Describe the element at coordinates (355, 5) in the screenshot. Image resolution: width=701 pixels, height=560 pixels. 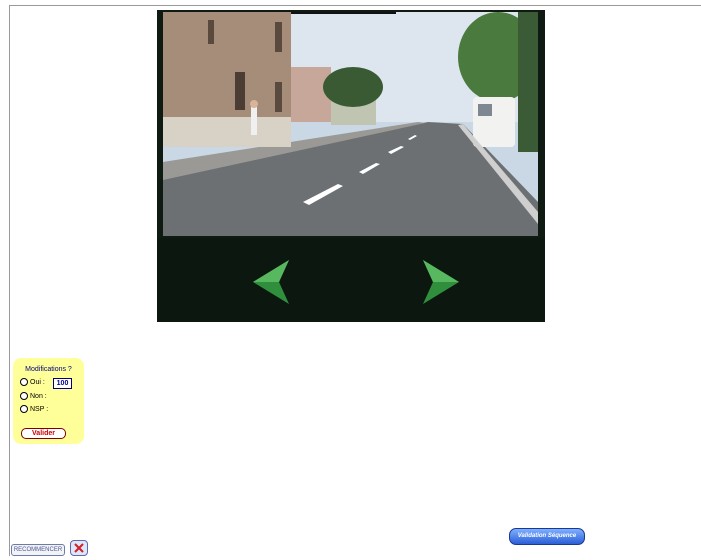
I see `frame-top-border` at that location.